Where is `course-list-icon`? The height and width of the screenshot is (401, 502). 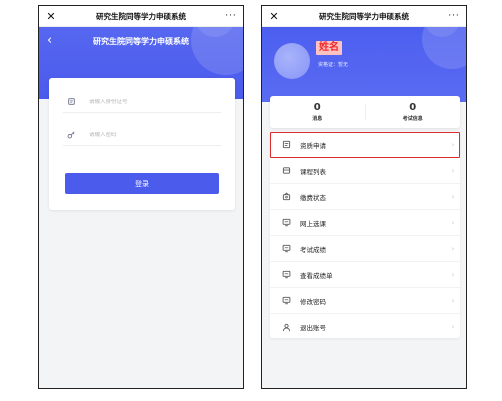
course-list-icon is located at coordinates (286, 170).